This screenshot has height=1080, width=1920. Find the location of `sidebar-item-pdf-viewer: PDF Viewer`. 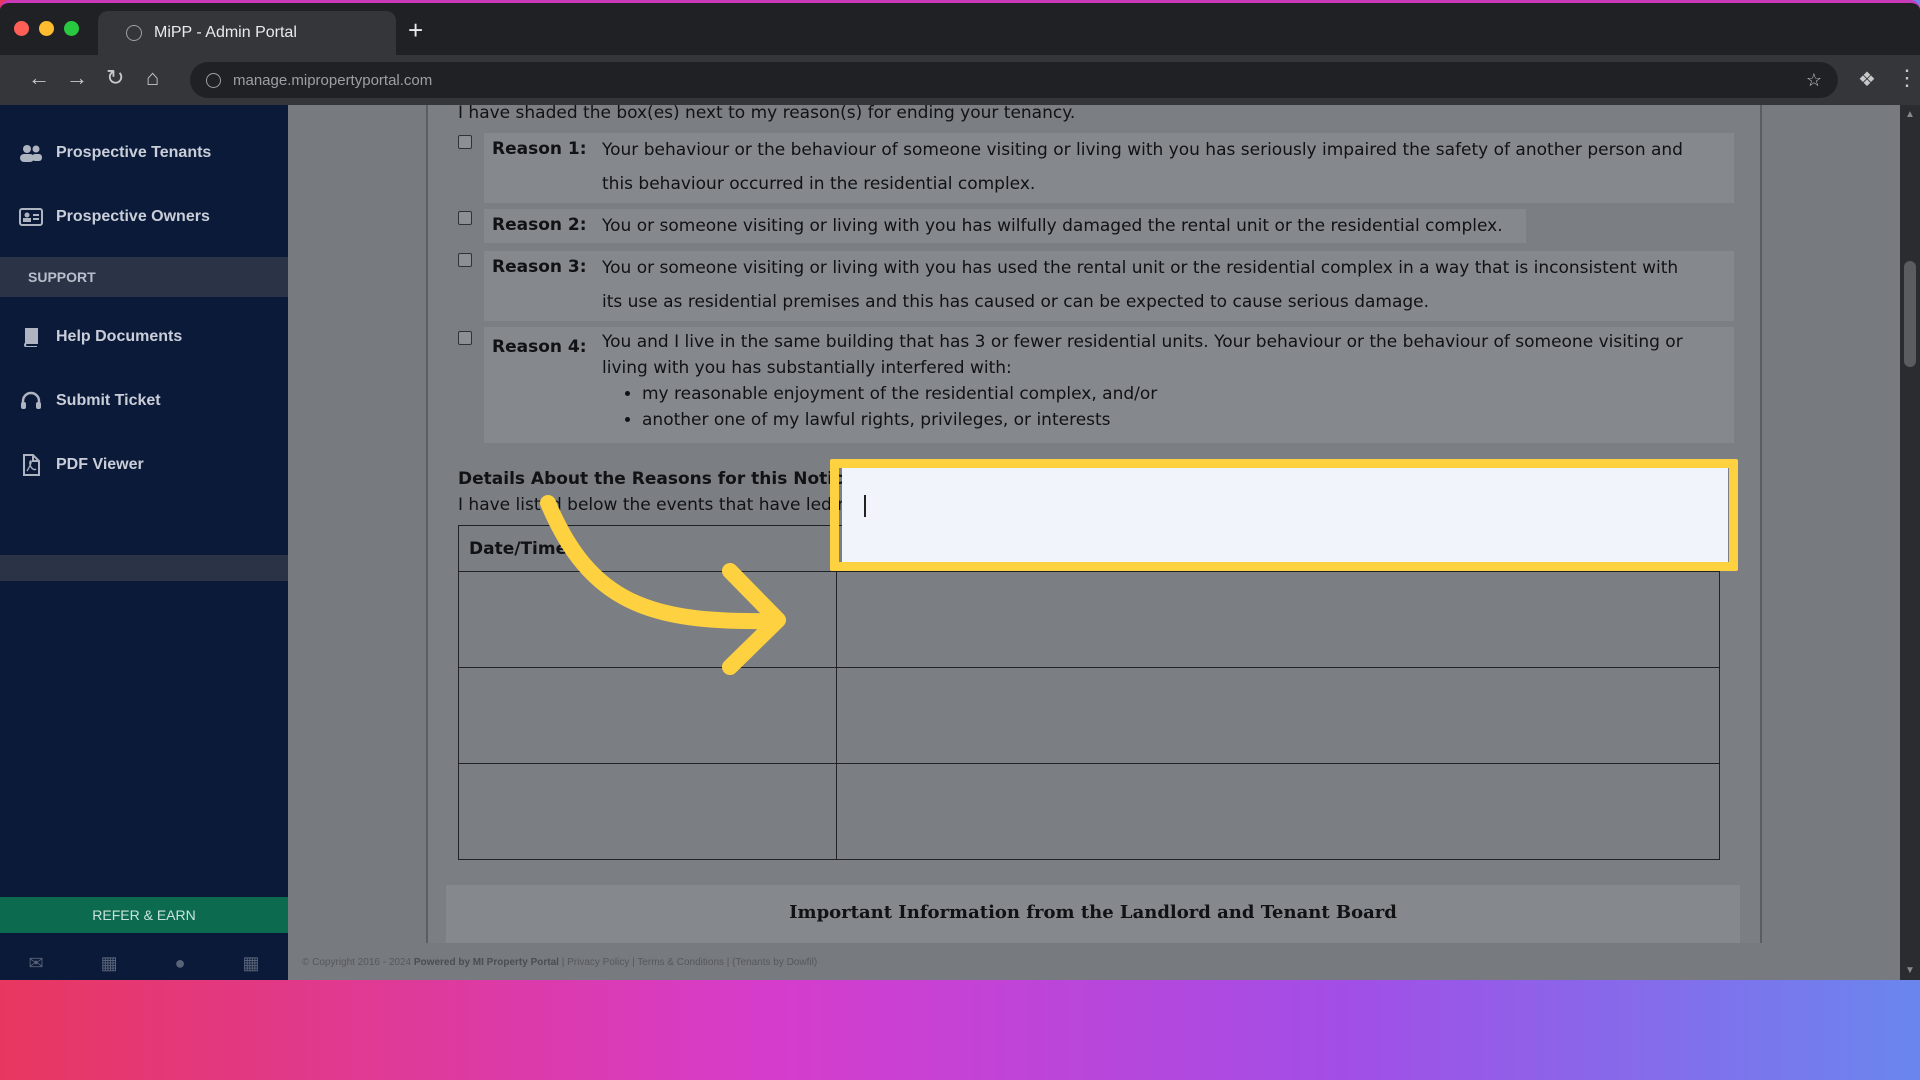

sidebar-item-pdf-viewer: PDF Viewer is located at coordinates (144, 465).